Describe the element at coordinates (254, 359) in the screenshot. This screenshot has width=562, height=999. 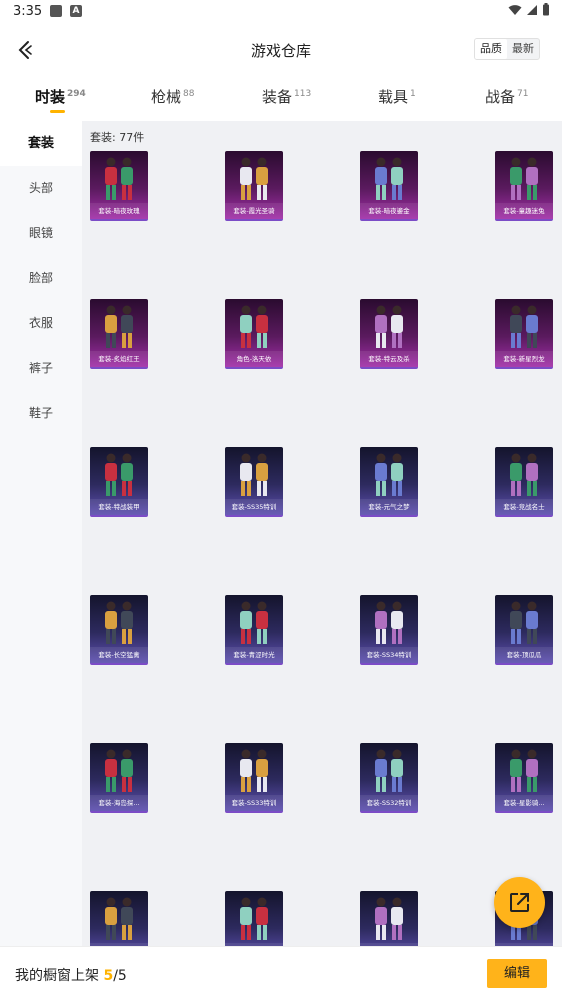
I see `item-card-label: 角色-洛天依` at that location.